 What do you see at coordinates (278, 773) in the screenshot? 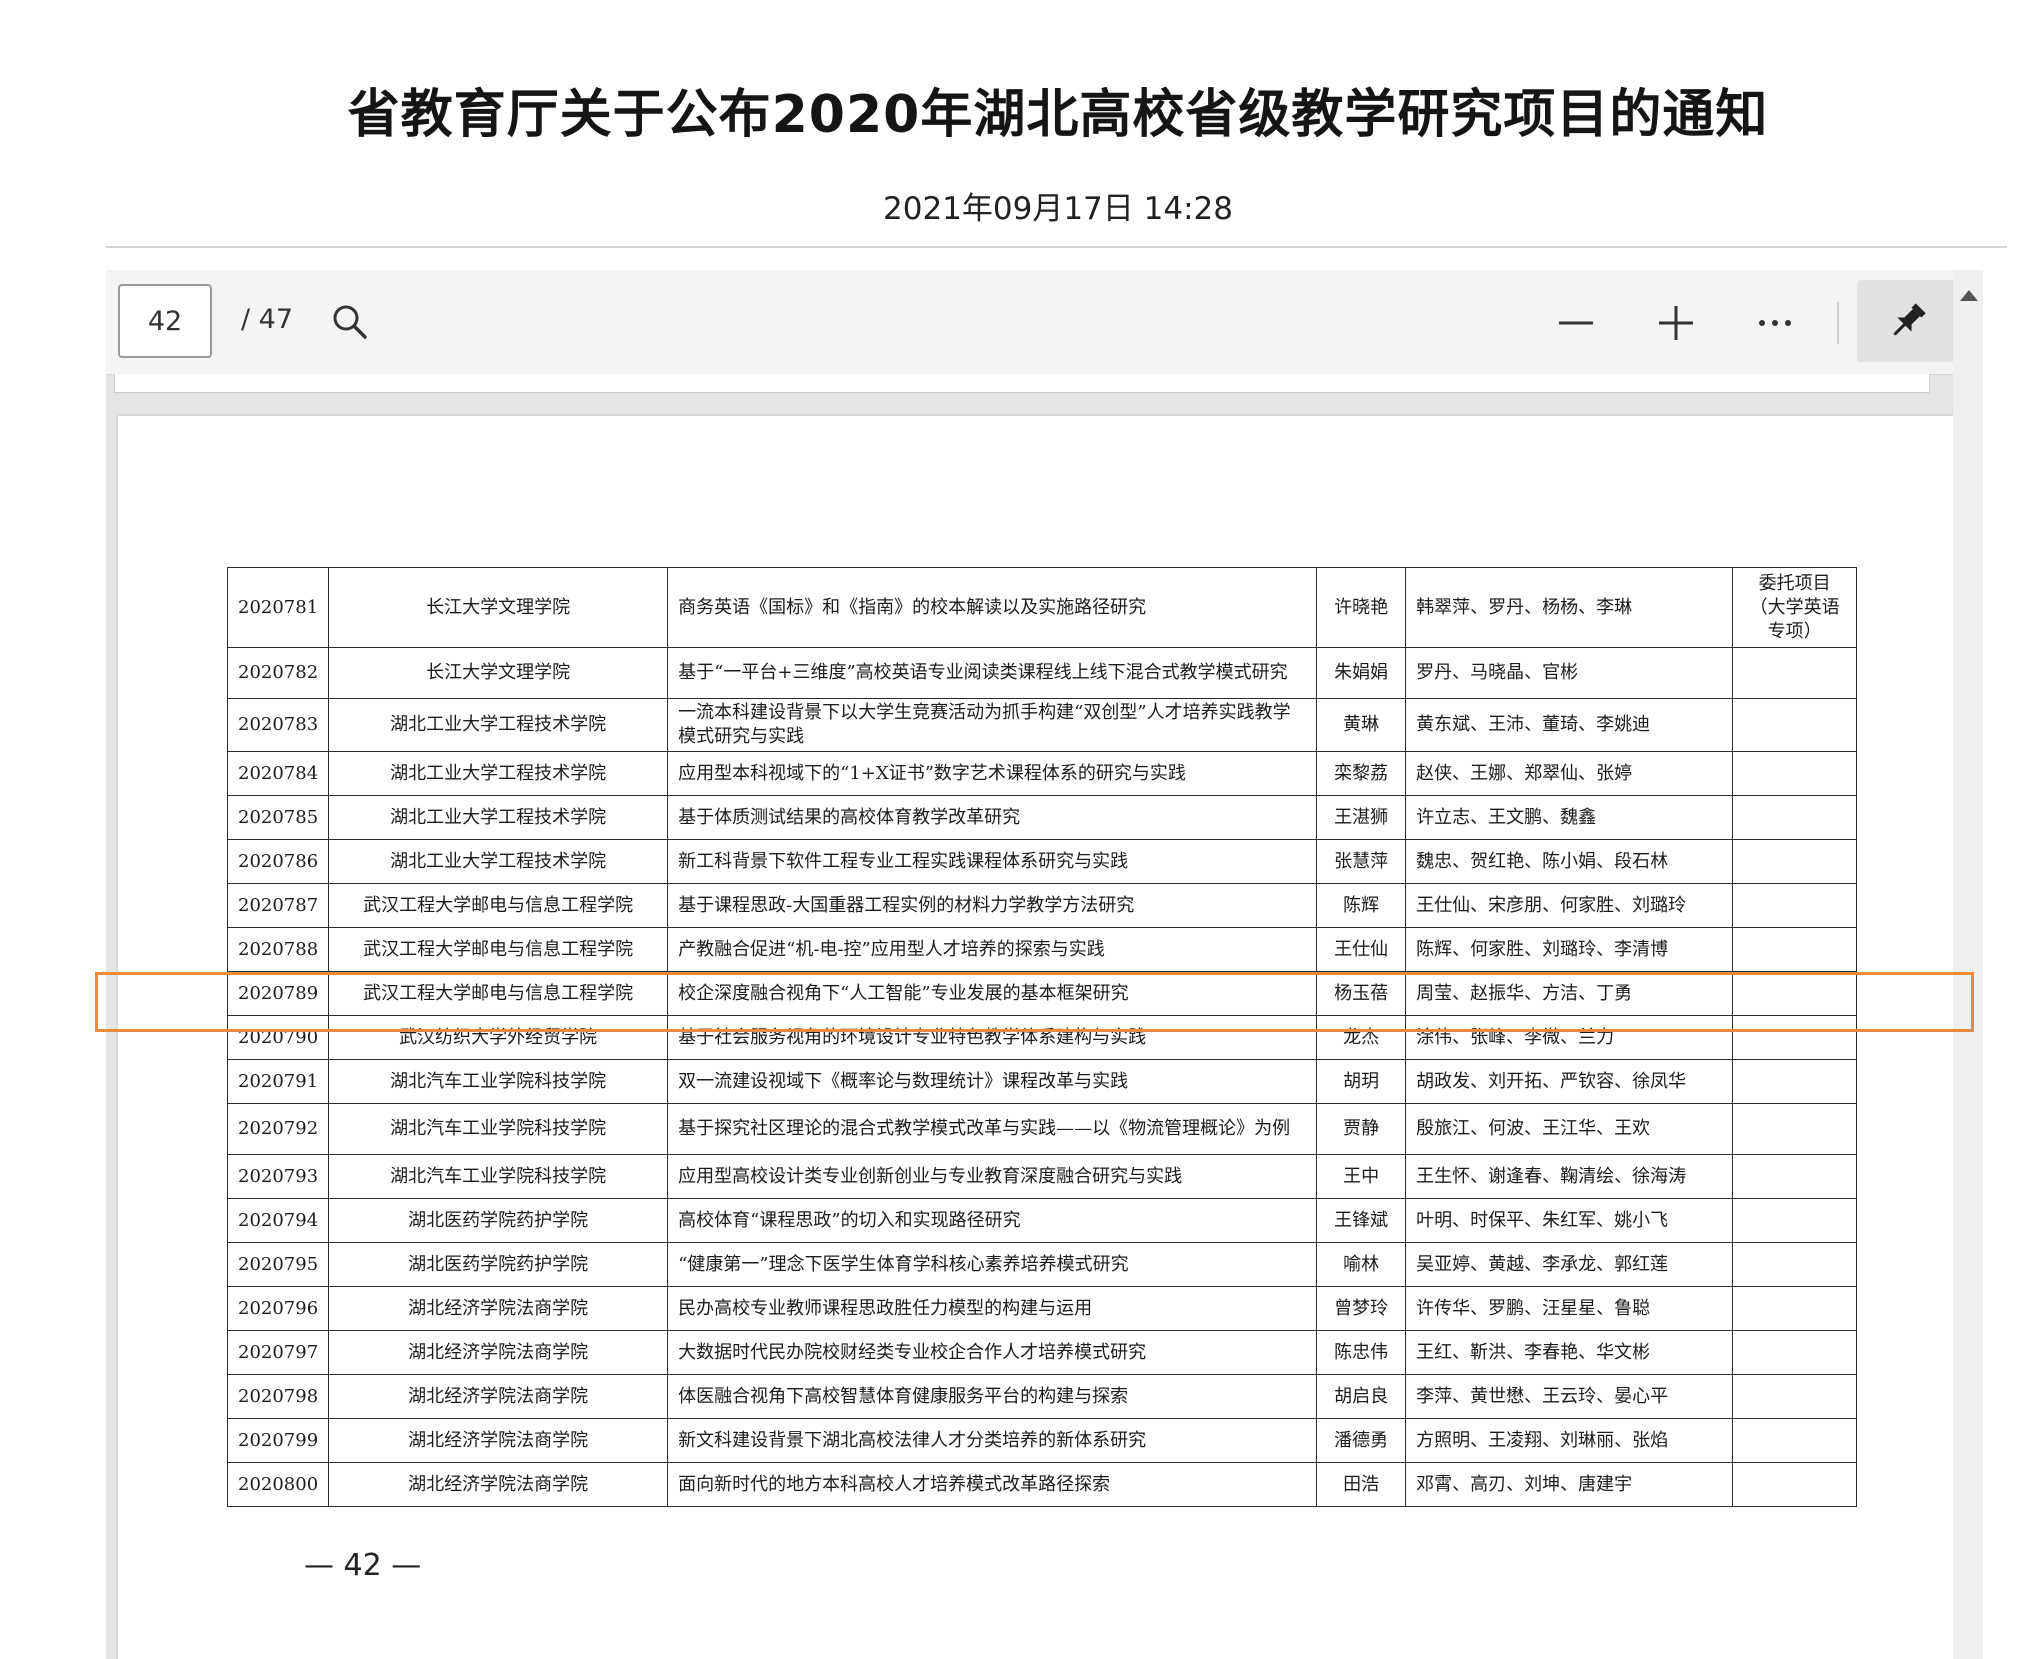
I see `row-id: 2020784` at bounding box center [278, 773].